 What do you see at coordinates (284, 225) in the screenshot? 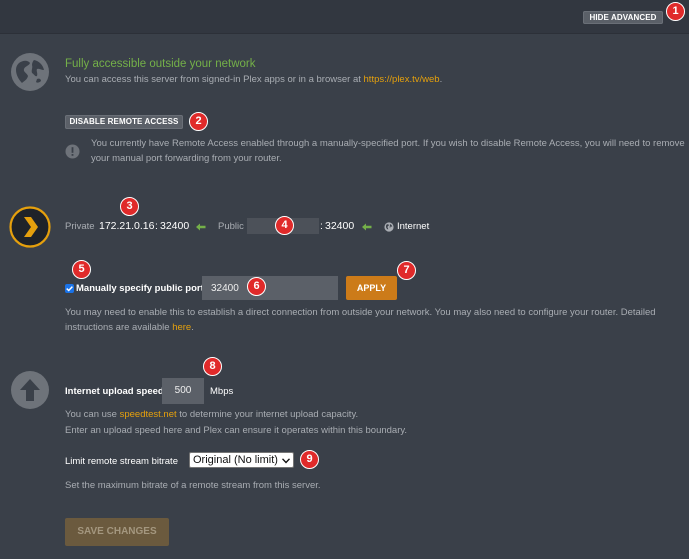
I see `annotation-badge-4: 4` at bounding box center [284, 225].